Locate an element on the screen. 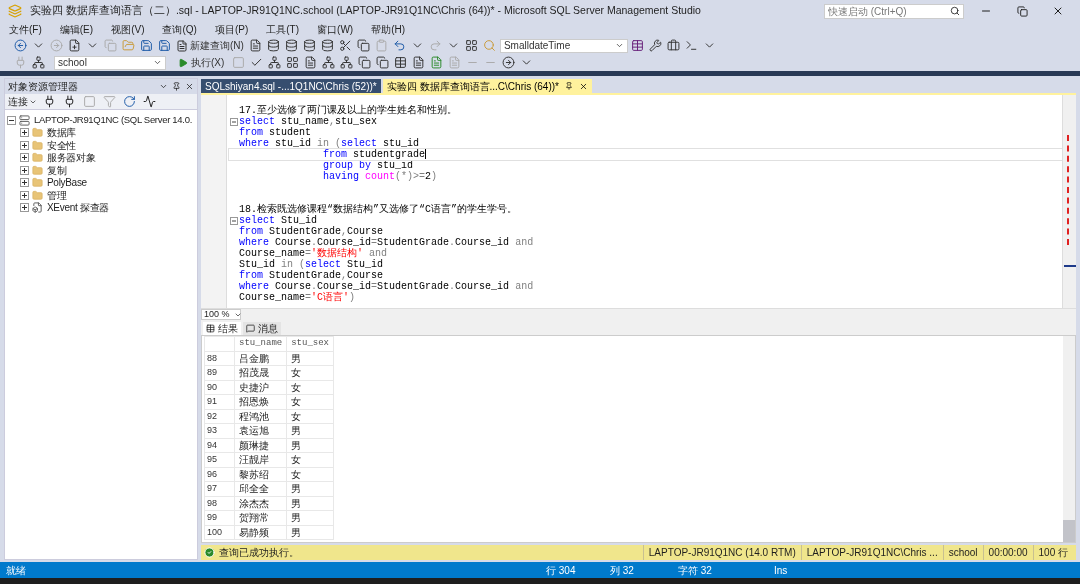 This screenshot has width=1080, height=584. comment-text: 18.检索既选修课程“数据结构”又选修了“C语言”的学生学号。 is located at coordinates (378, 209).